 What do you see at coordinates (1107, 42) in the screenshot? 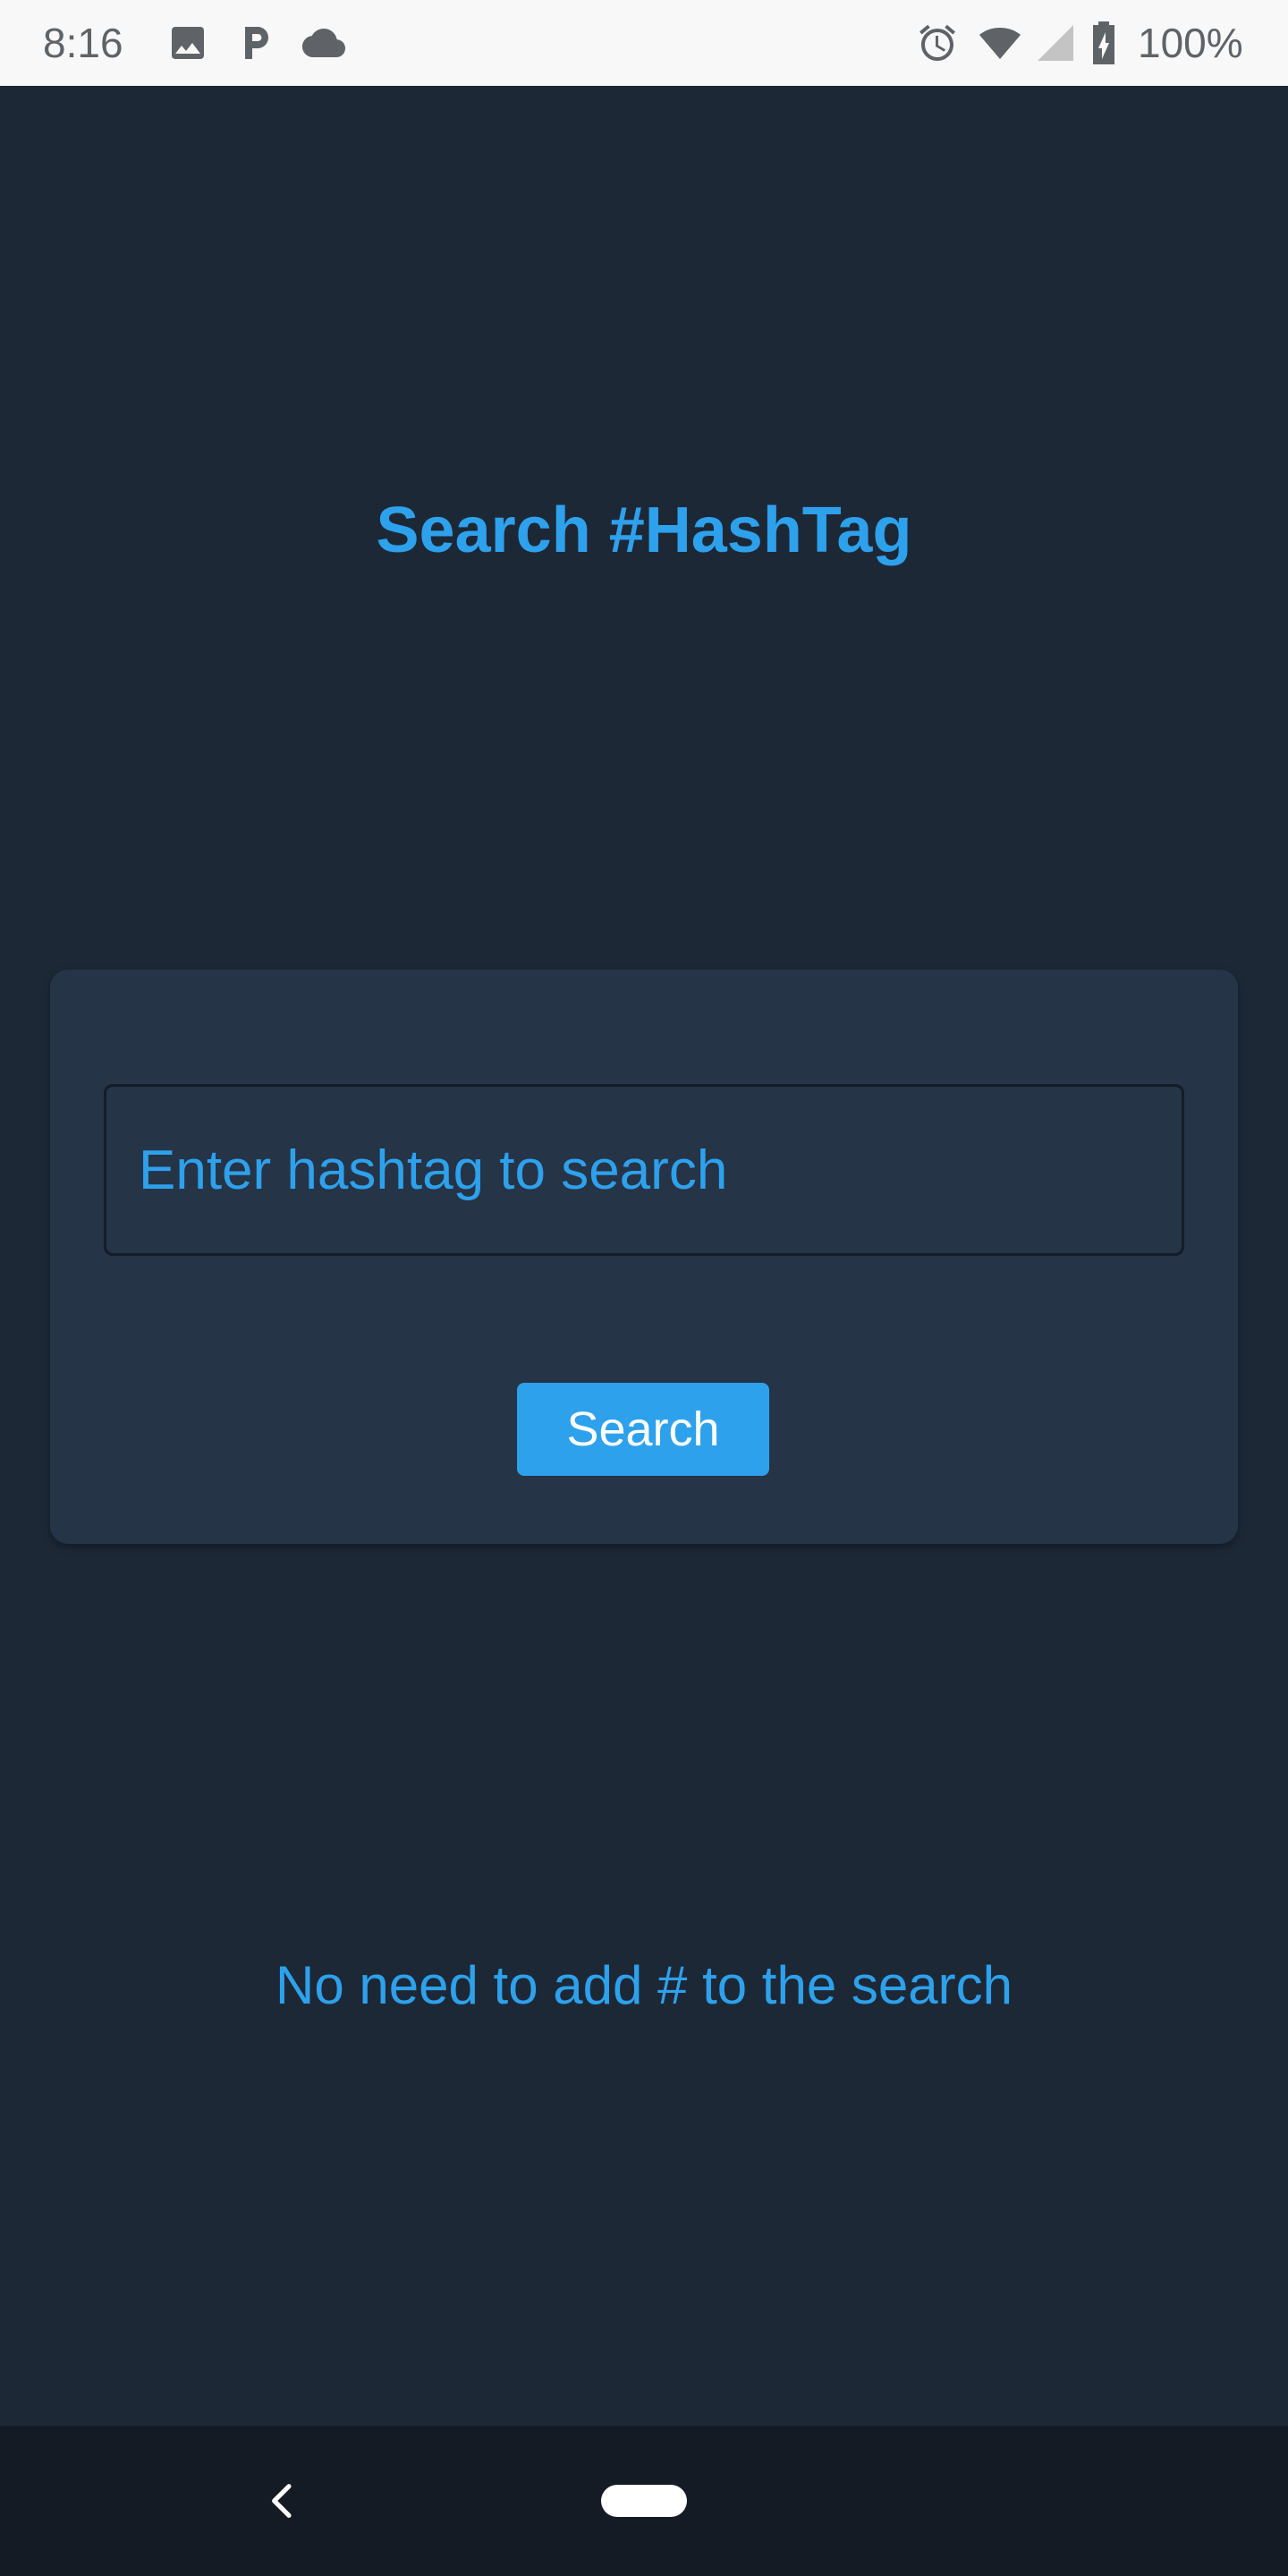
I see `battery-charging-icon` at bounding box center [1107, 42].